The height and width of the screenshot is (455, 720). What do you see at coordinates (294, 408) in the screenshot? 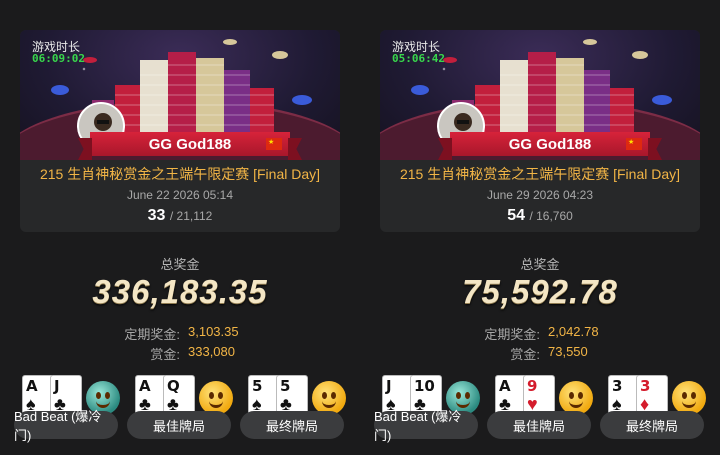
I see `final-hand-button: 5 ♠ 5 ♣ 最终牌局` at bounding box center [294, 408].